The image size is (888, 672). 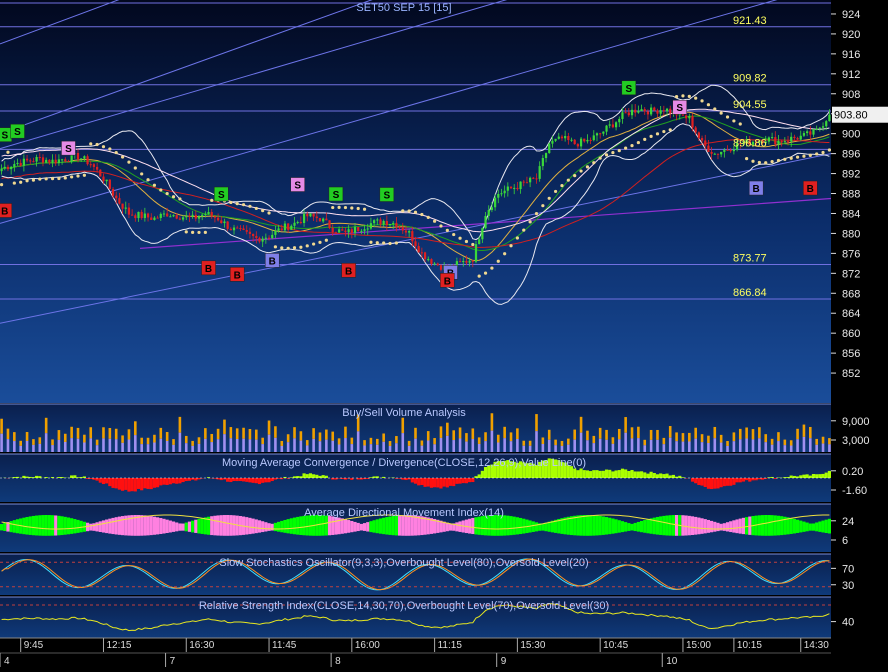 I want to click on date-label: 7, so click(x=173, y=661).